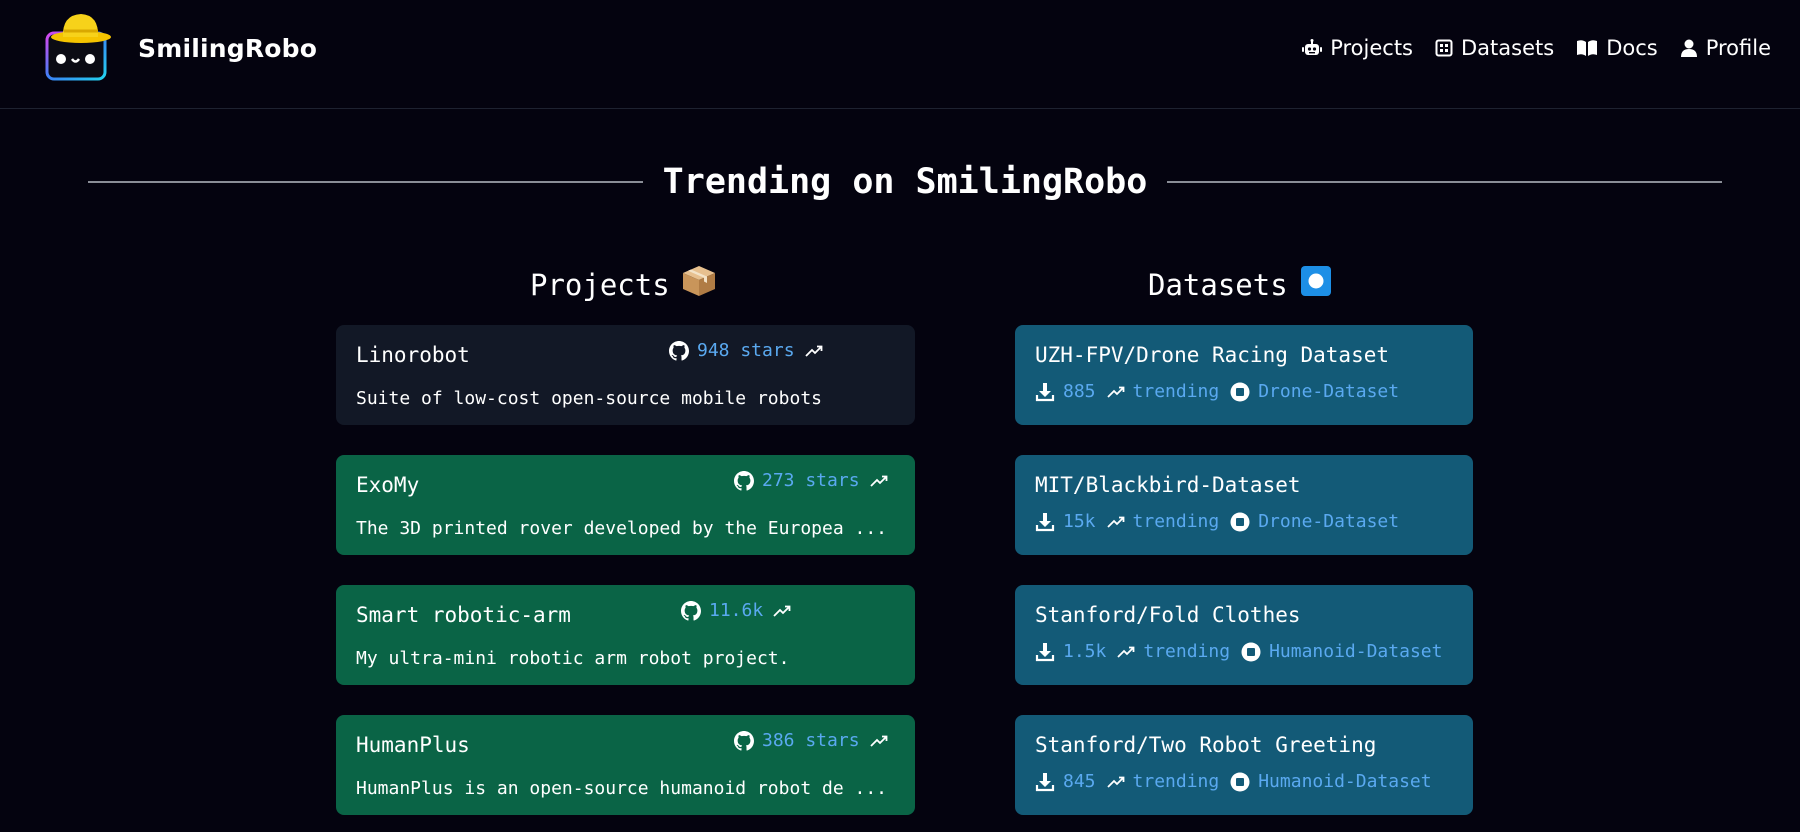 Image resolution: width=1800 pixels, height=832 pixels. I want to click on dataset-name: Stanford/Two Robot Greeting, so click(1206, 745).